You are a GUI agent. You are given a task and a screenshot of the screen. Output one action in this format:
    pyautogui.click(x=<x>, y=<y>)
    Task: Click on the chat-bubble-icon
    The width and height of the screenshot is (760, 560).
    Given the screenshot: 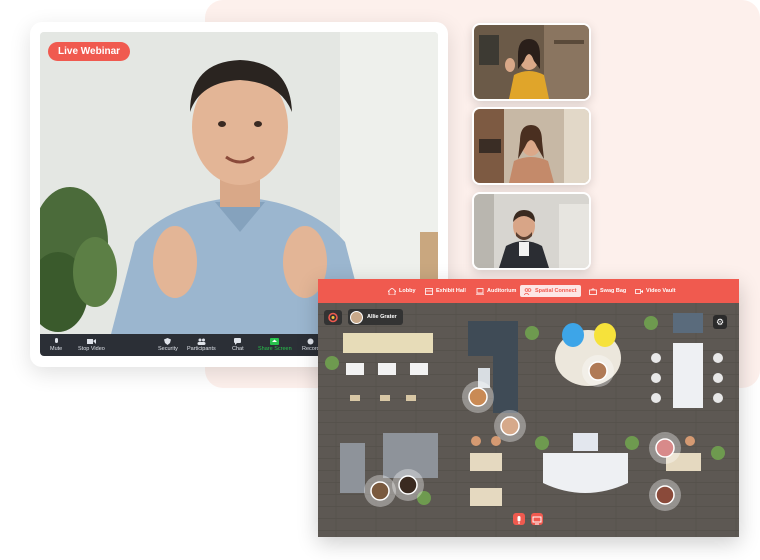 What is the action you would take?
    pyautogui.click(x=238, y=341)
    